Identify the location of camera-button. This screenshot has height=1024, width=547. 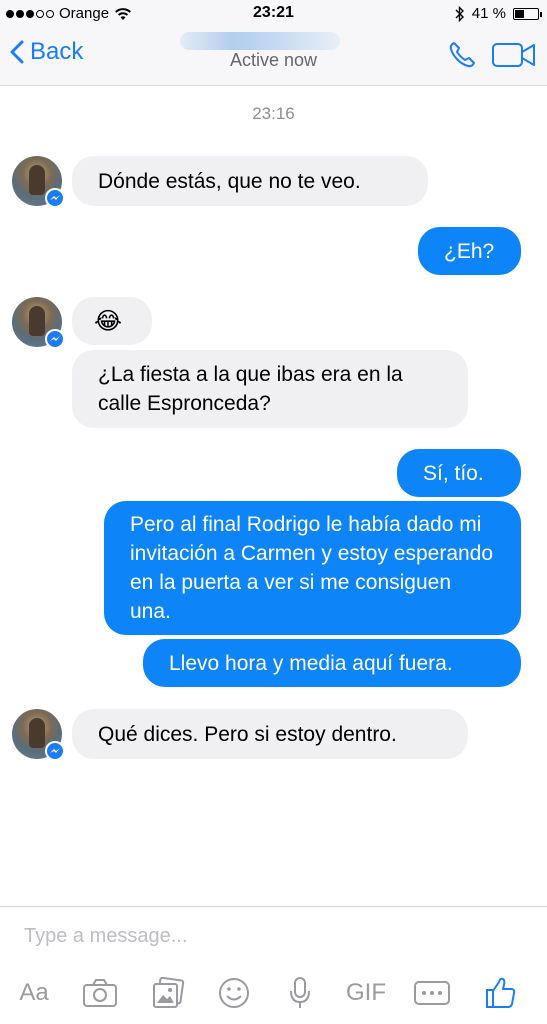
(100, 993).